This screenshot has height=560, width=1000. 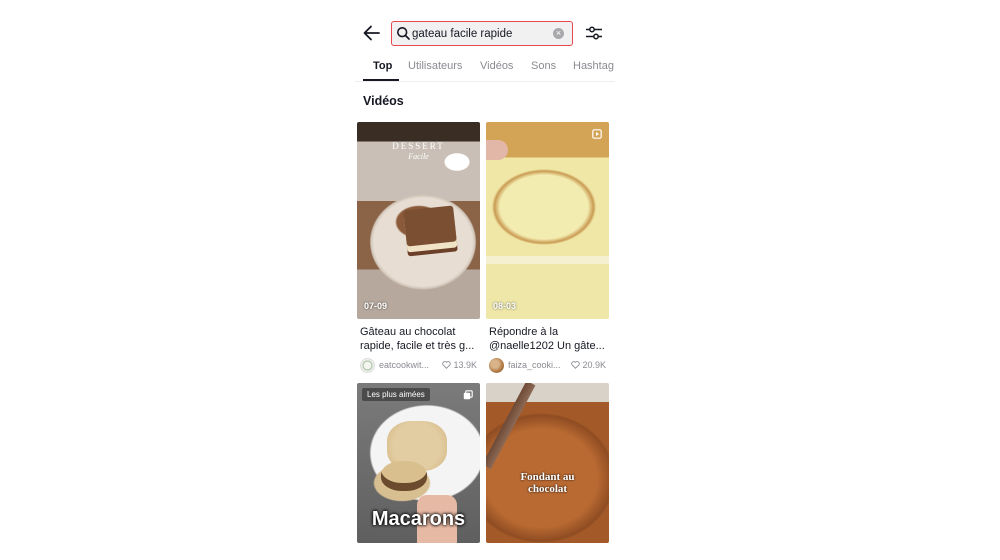 I want to click on section-title: Vidéos, so click(x=383, y=101).